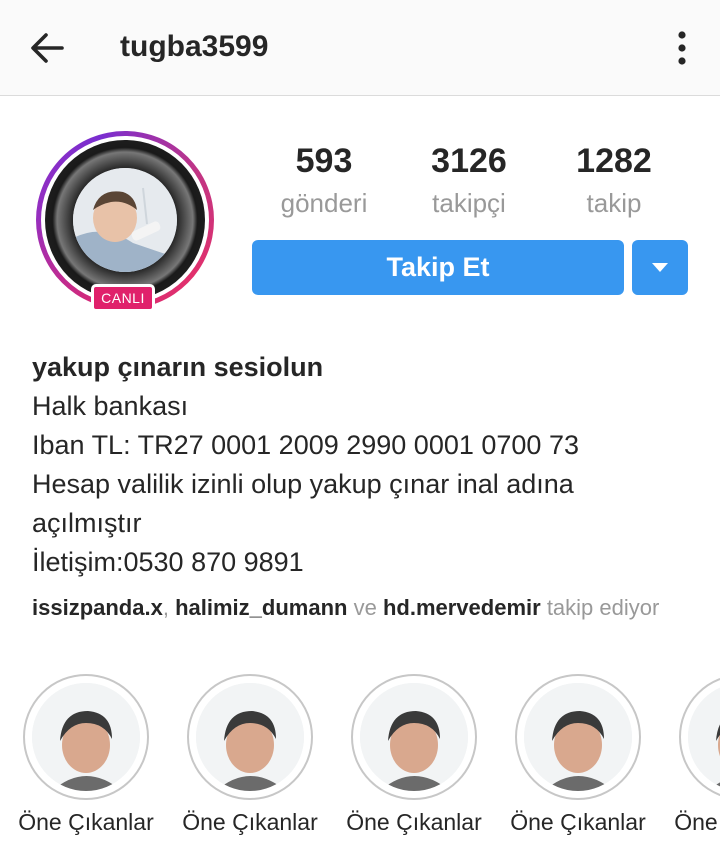  Describe the element at coordinates (324, 203) in the screenshot. I see `posts-label: gönderi` at that location.